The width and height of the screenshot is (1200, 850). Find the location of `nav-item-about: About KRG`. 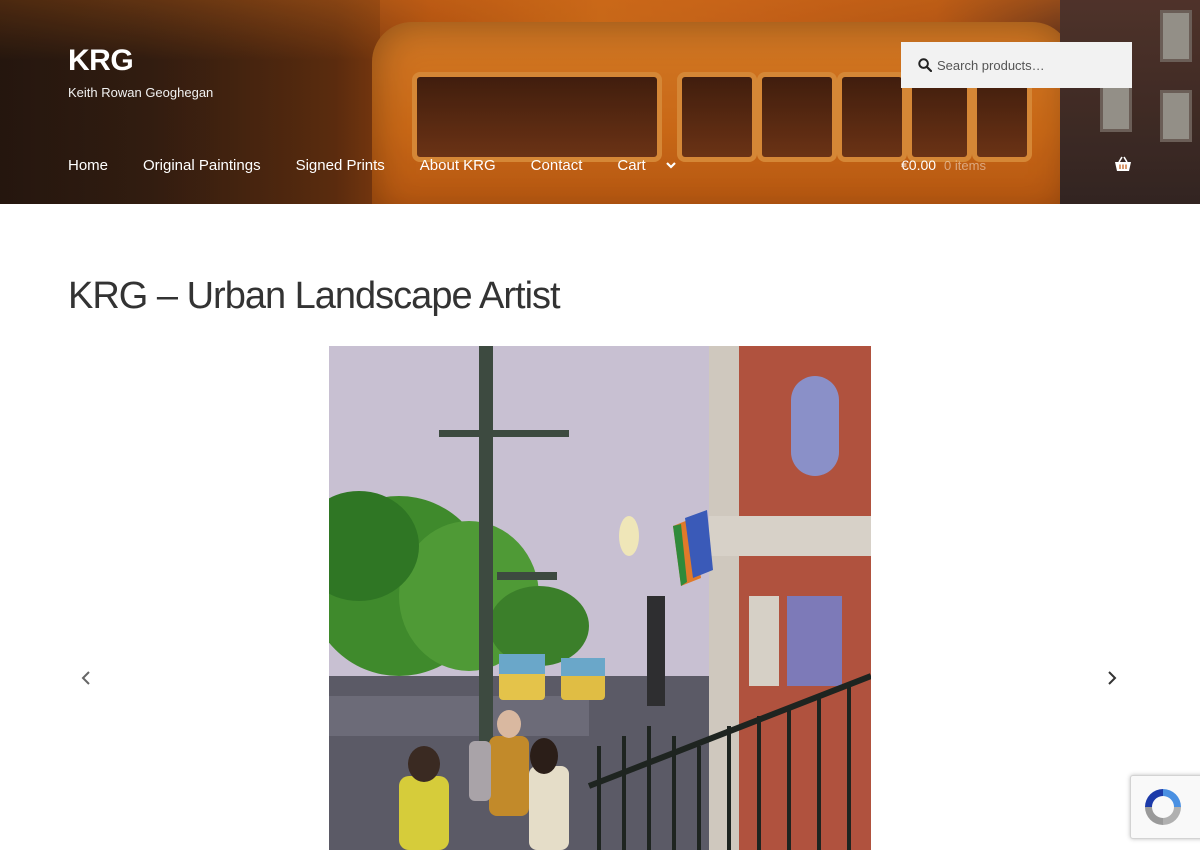

nav-item-about: About KRG is located at coordinates (458, 165).